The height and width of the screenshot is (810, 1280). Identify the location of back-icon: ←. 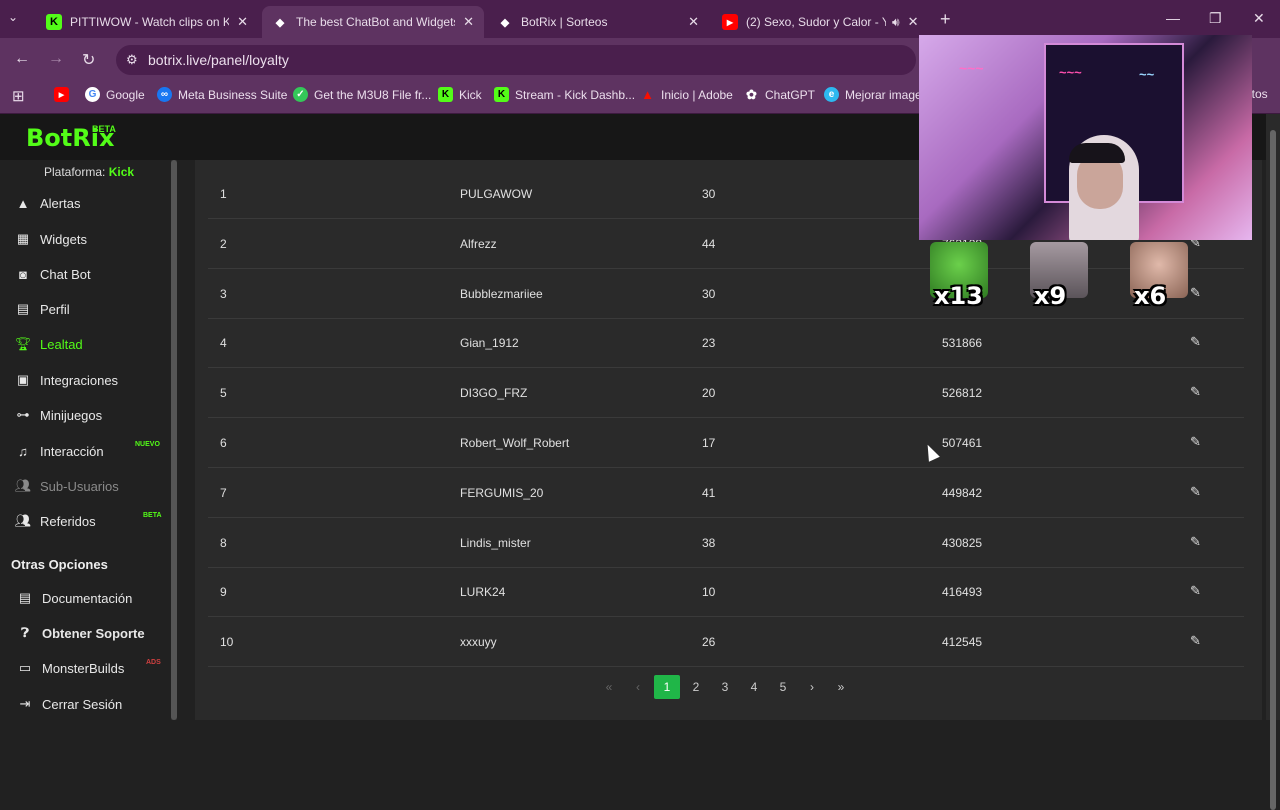
(22, 59).